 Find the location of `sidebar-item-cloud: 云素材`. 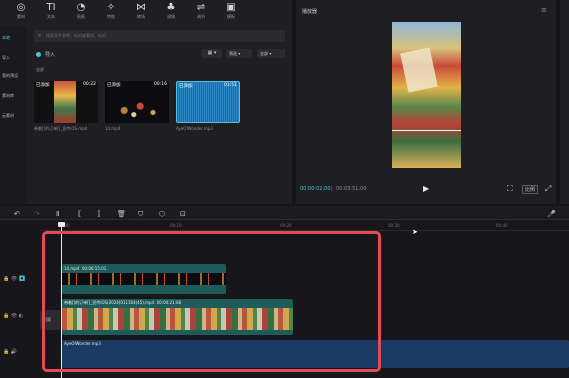

sidebar-item-cloud: 云素材 is located at coordinates (13, 116).